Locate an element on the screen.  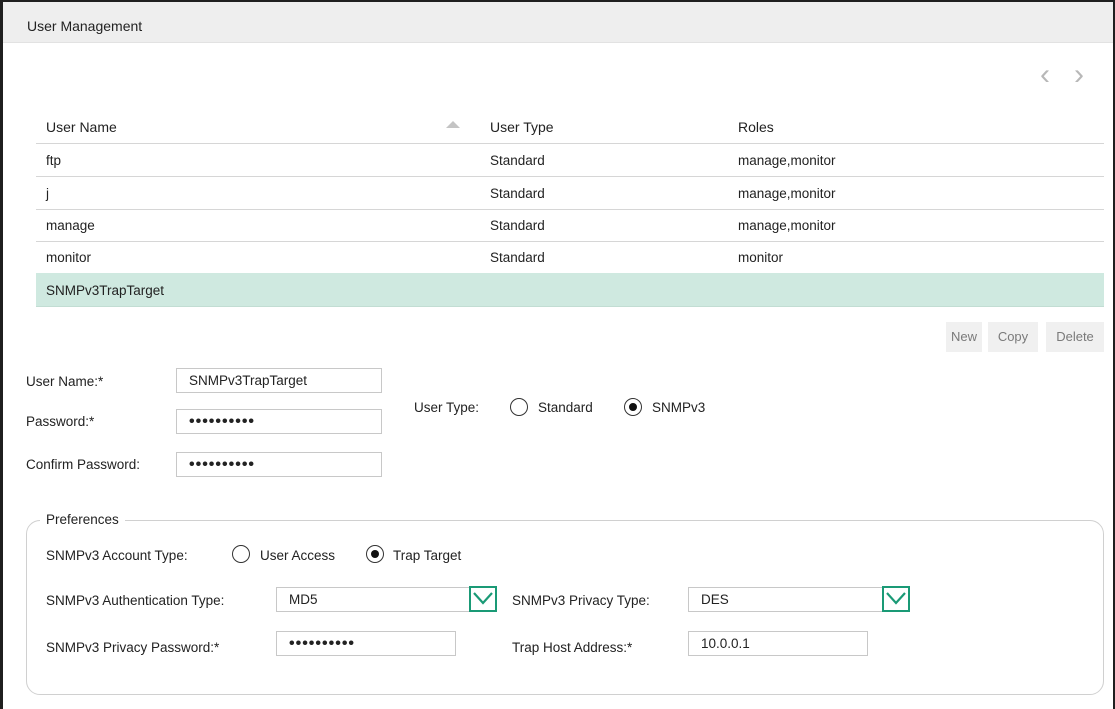
table-row-selected: SNMPv3TrapTarget is located at coordinates (570, 290).